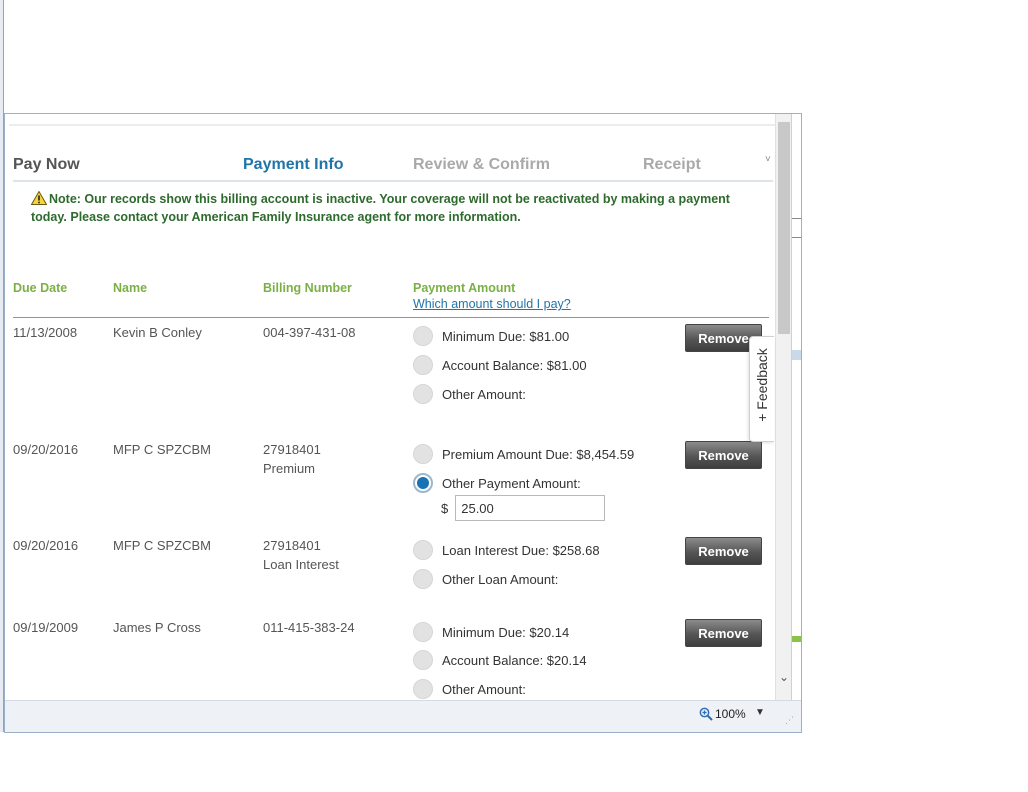 Image resolution: width=1028 pixels, height=792 pixels. I want to click on option-label: Minimum Due: $20.14, so click(506, 632).